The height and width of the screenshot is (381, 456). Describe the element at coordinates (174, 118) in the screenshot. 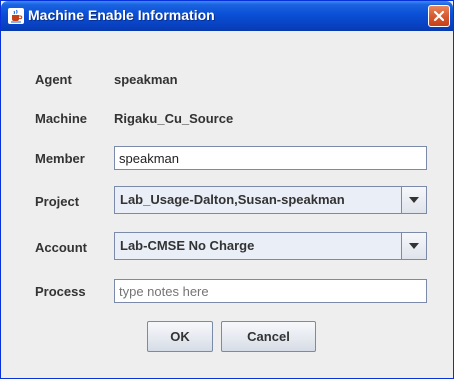

I see `machine-value: Rigaku_Cu_Source` at that location.